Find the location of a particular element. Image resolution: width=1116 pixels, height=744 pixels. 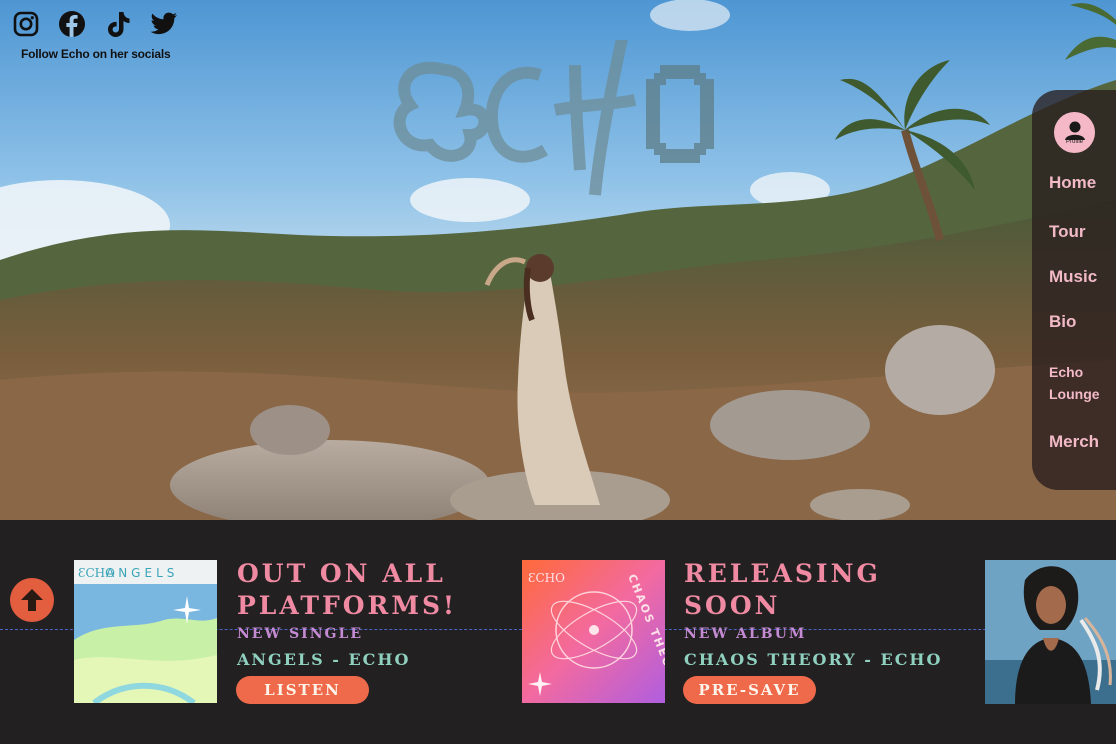

nav-item-echo-lounge: Echo Lounge is located at coordinates (1079, 383).